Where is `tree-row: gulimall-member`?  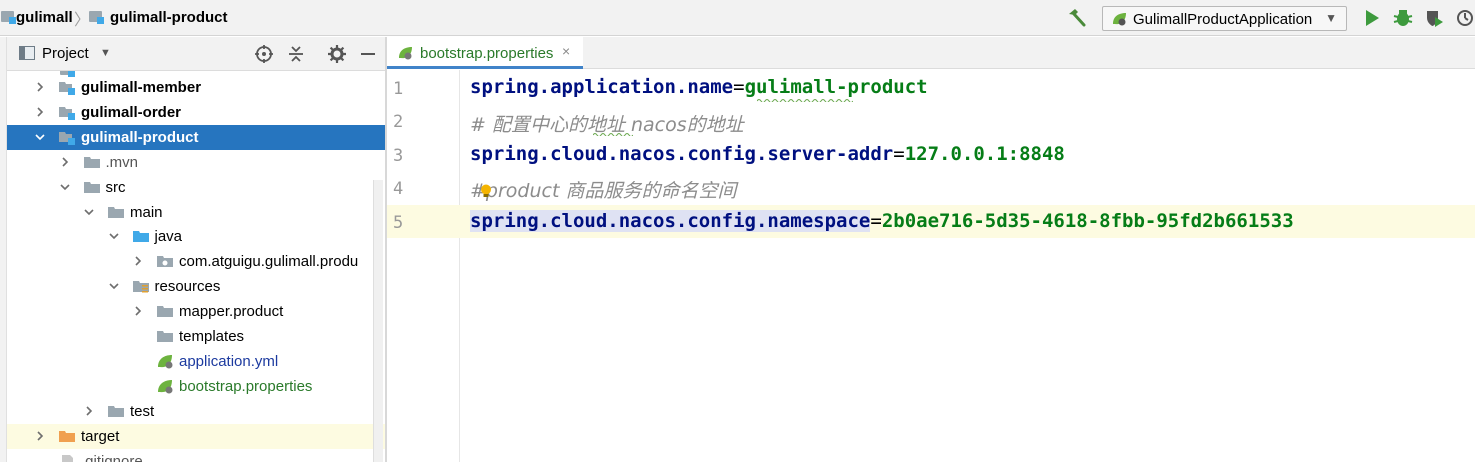 tree-row: gulimall-member is located at coordinates (196, 87).